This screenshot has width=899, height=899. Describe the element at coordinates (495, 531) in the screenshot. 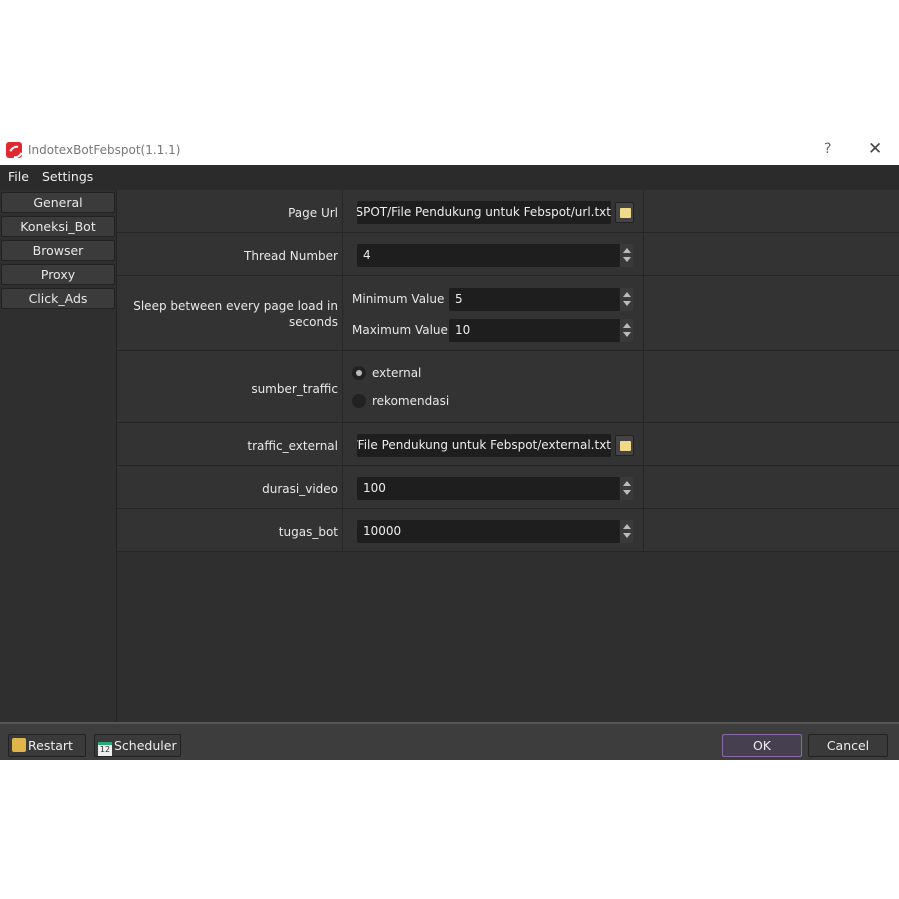

I see `tugas-bot-spinbox: 10000` at that location.